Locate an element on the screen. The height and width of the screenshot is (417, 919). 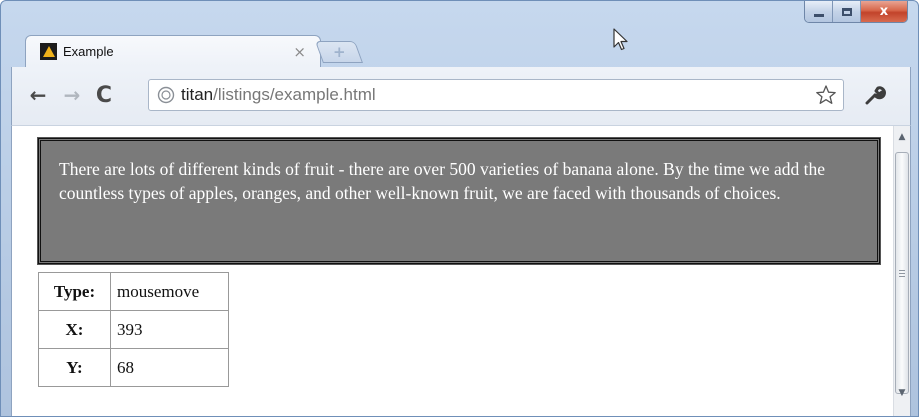
minimize-icon is located at coordinates (818, 15).